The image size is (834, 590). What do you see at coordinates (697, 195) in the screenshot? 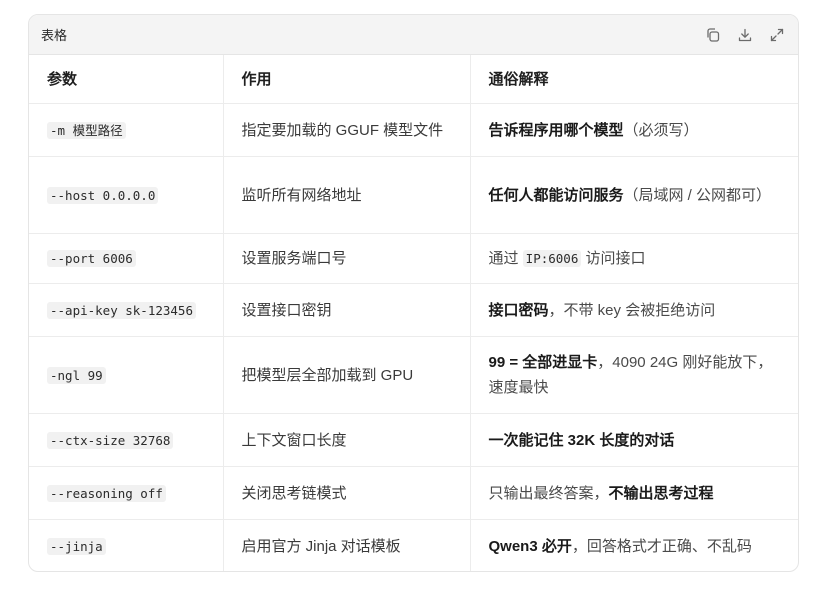
I see `explain-rest: （局域网 / 公网都可）` at bounding box center [697, 195].